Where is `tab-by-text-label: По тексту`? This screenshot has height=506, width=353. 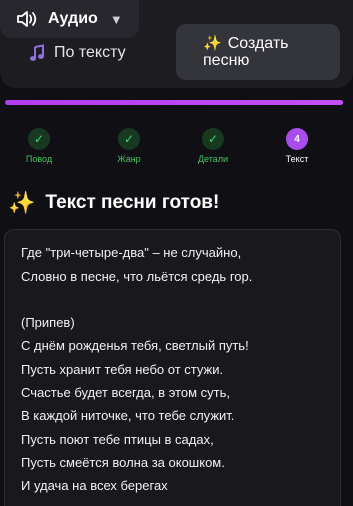
tab-by-text-label: По тексту is located at coordinates (90, 52).